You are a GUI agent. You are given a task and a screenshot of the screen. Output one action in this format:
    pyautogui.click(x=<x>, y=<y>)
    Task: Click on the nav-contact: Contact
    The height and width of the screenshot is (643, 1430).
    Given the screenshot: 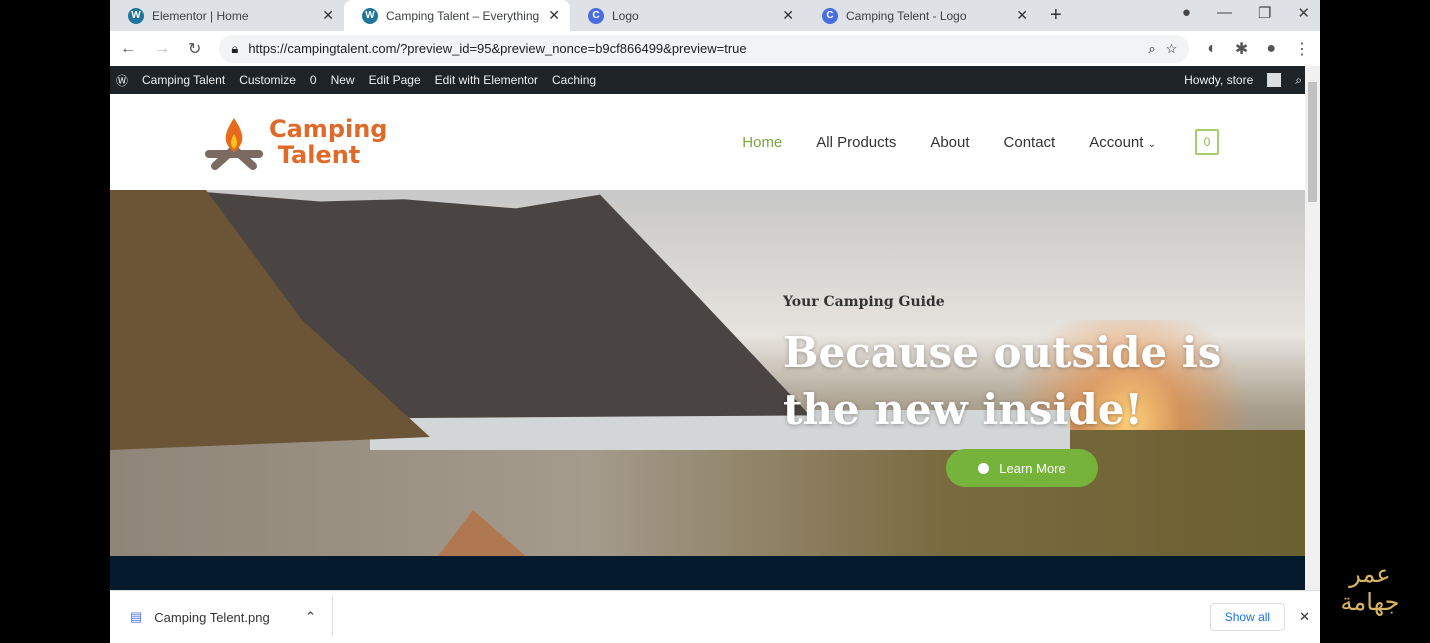 What is the action you would take?
    pyautogui.click(x=1030, y=142)
    